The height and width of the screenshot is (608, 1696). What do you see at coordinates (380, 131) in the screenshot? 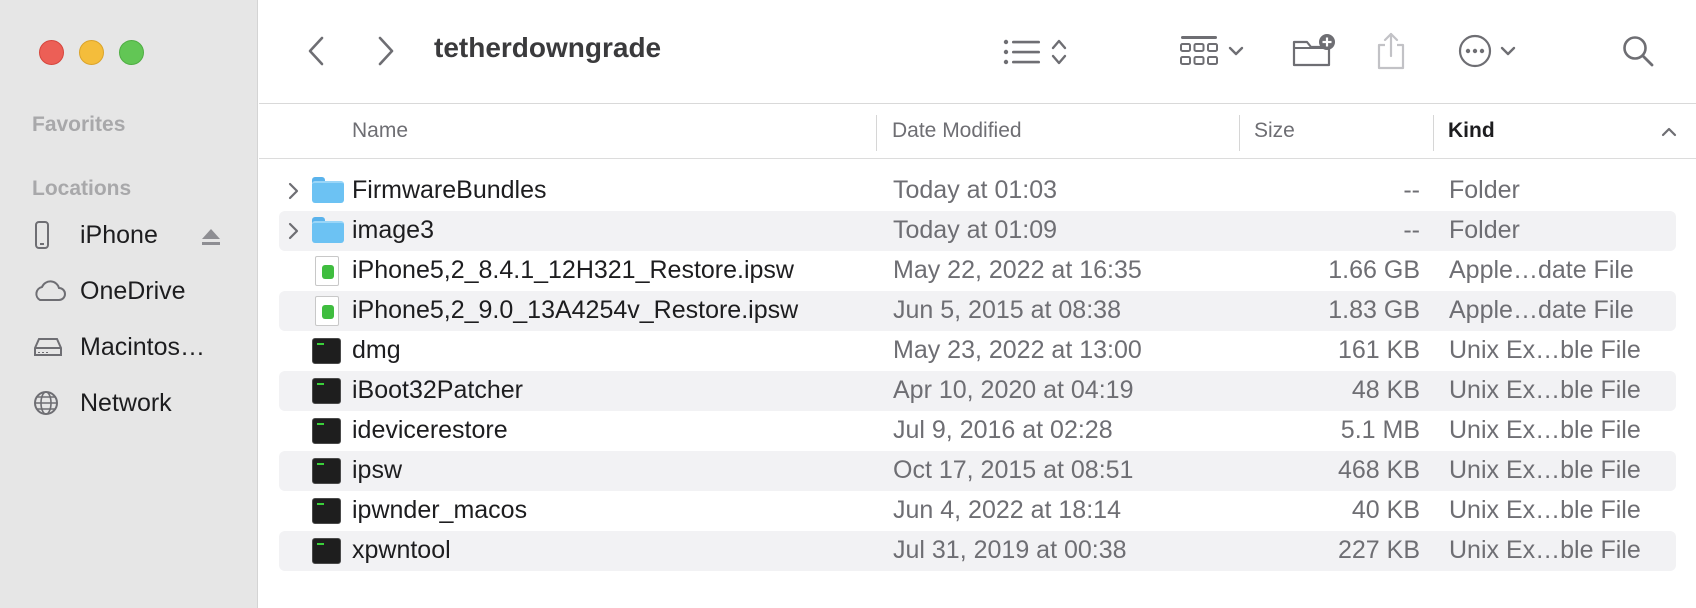
I see `column-header-name: Name` at bounding box center [380, 131].